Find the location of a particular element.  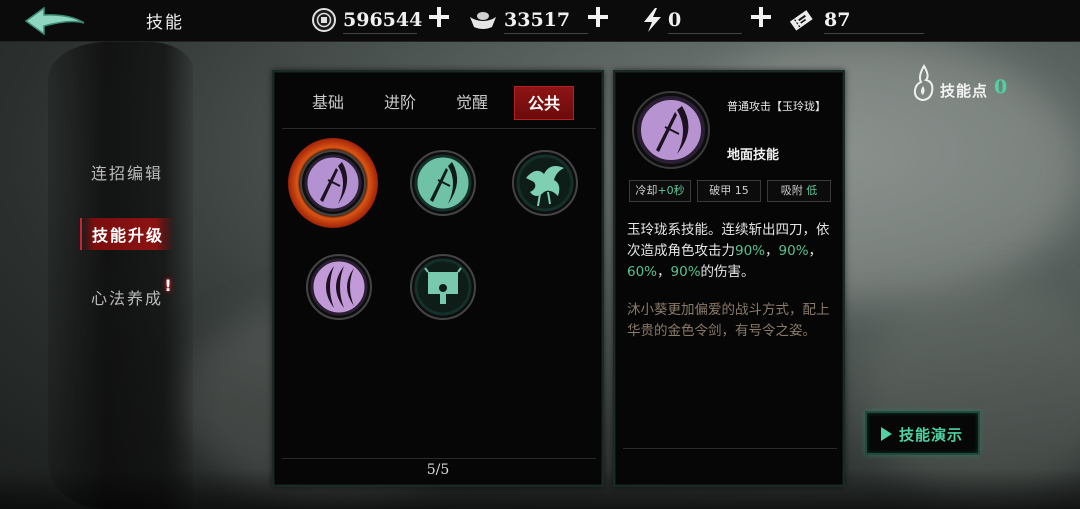

stat-label: 吸附 is located at coordinates (791, 190).